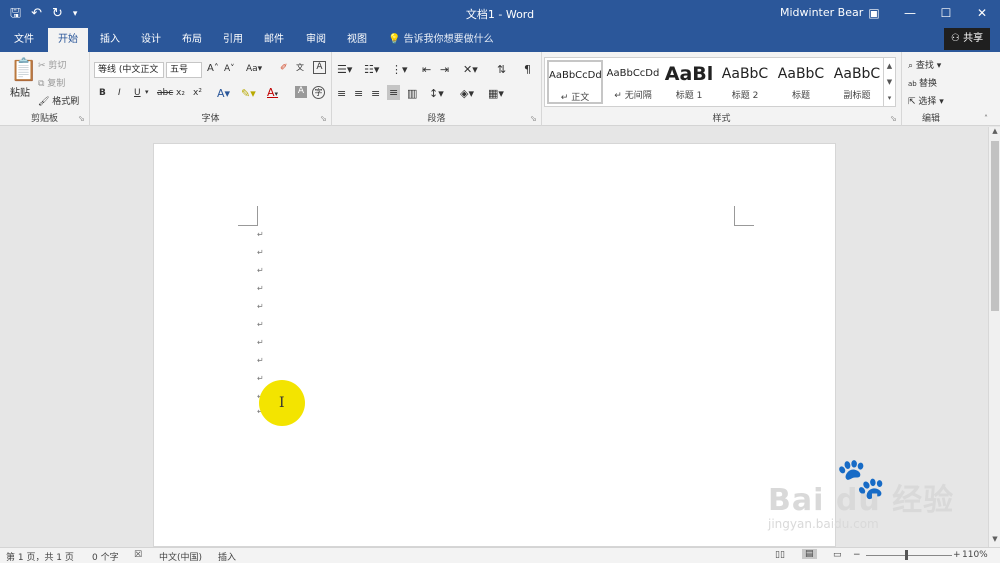 The width and height of the screenshot is (1000, 563). Describe the element at coordinates (371, 69) in the screenshot. I see `numbering-icon: ☷▾` at that location.